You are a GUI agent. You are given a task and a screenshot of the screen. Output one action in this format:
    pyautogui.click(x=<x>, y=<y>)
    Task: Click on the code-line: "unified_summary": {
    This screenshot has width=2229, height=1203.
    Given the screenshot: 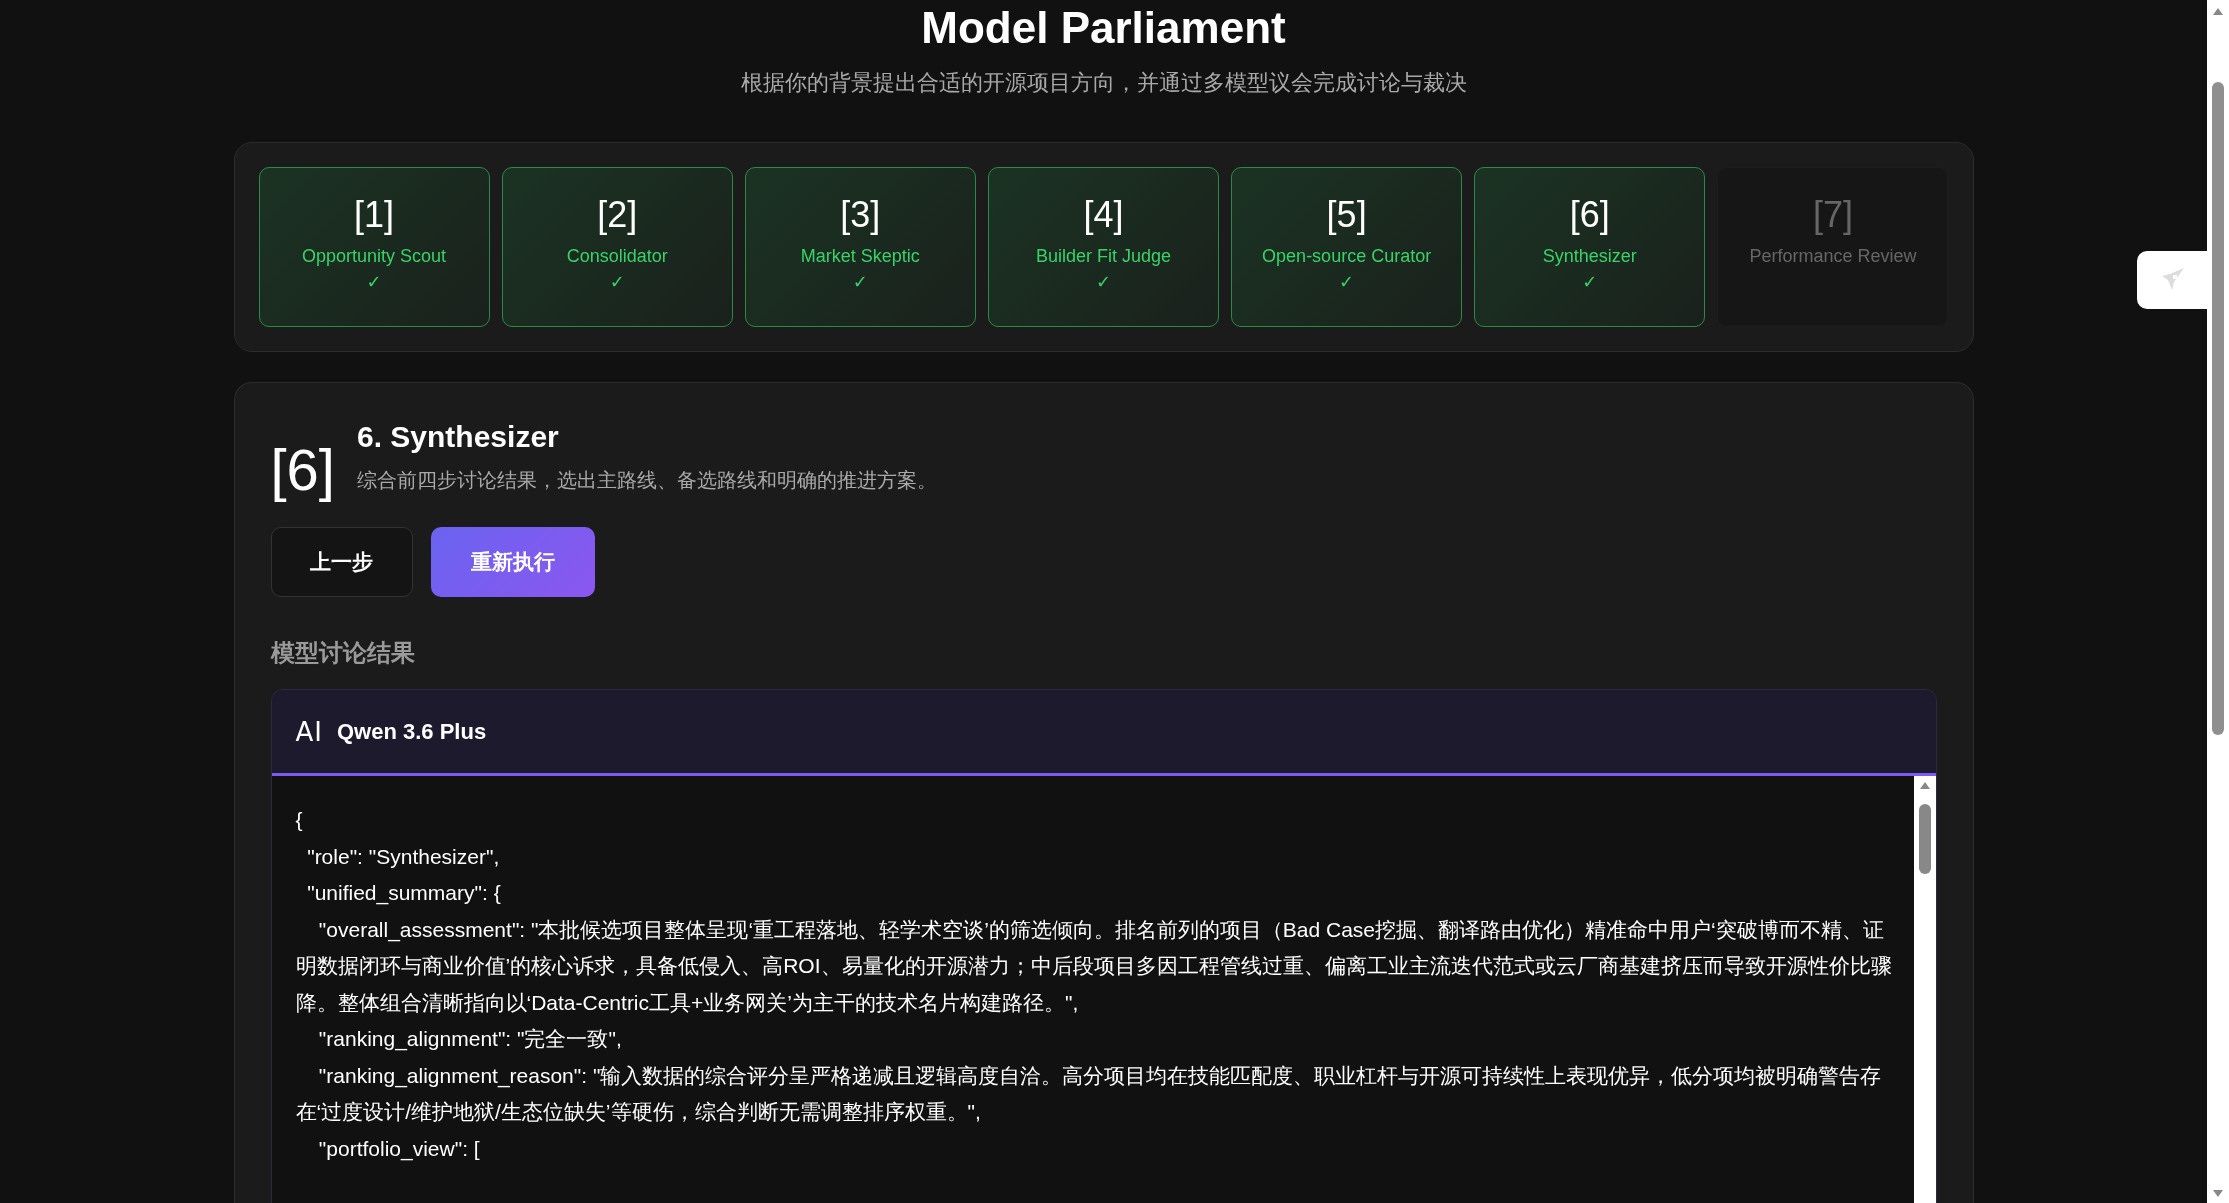 What is the action you would take?
    pyautogui.click(x=404, y=893)
    